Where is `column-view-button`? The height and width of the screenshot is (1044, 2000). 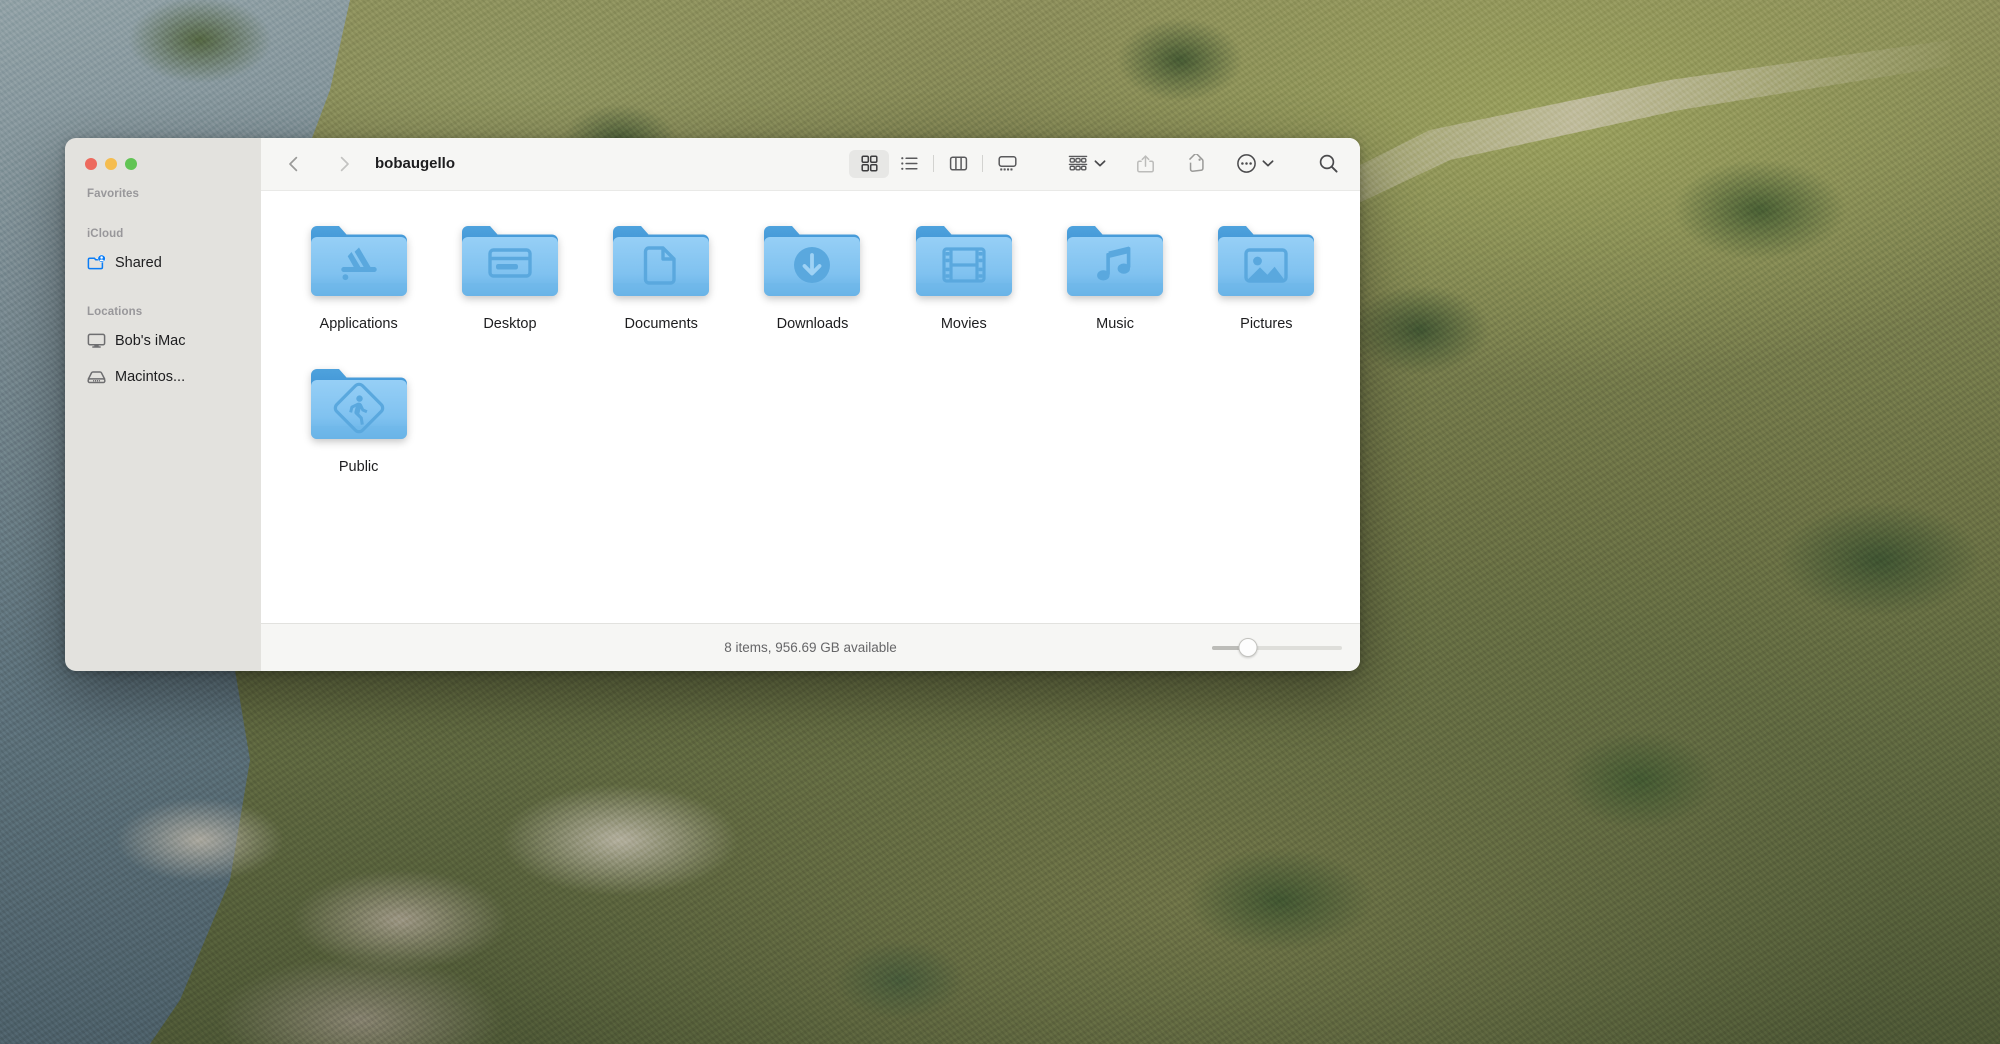 column-view-button is located at coordinates (958, 164).